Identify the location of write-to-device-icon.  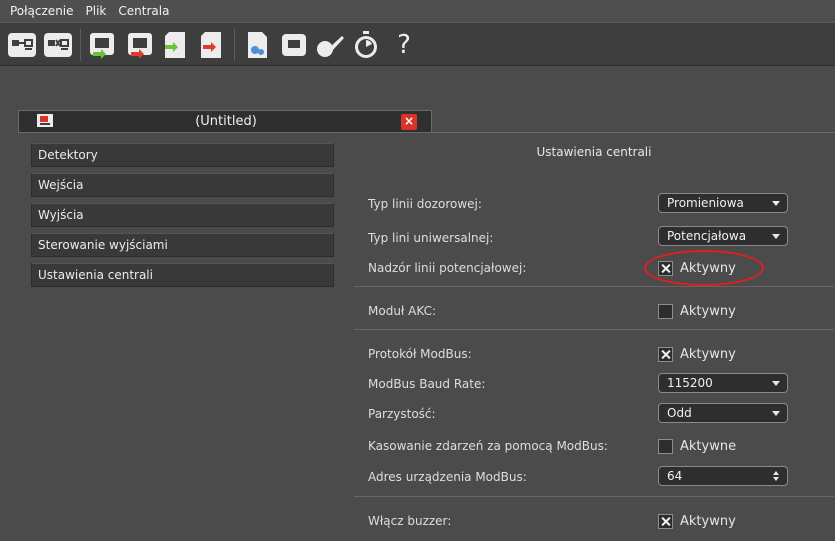
(140, 46).